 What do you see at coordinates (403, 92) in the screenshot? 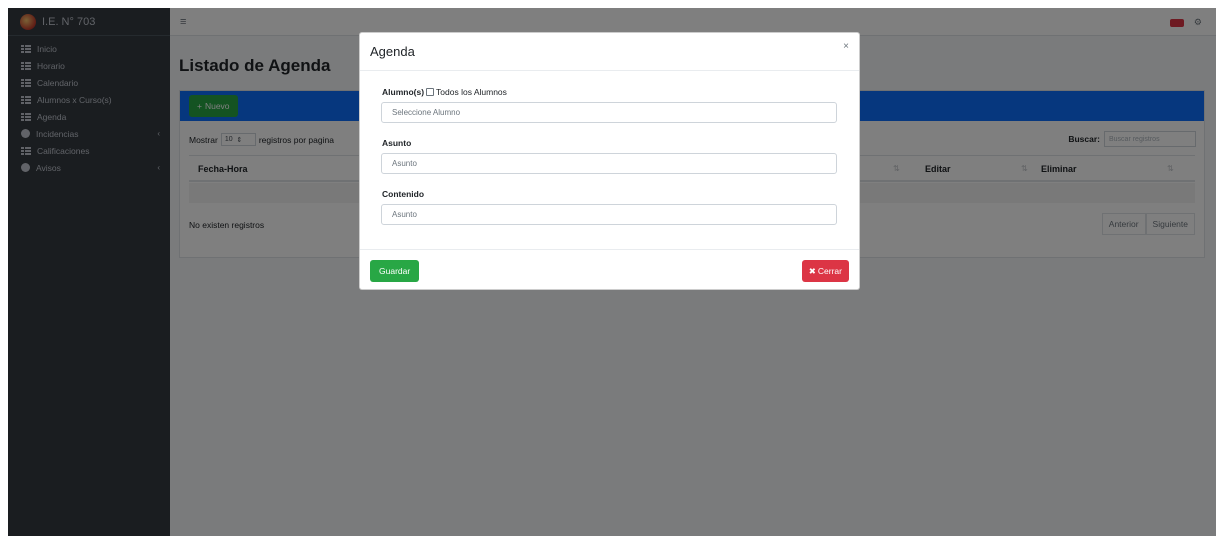
I see `students-label: Alumno(s)` at bounding box center [403, 92].